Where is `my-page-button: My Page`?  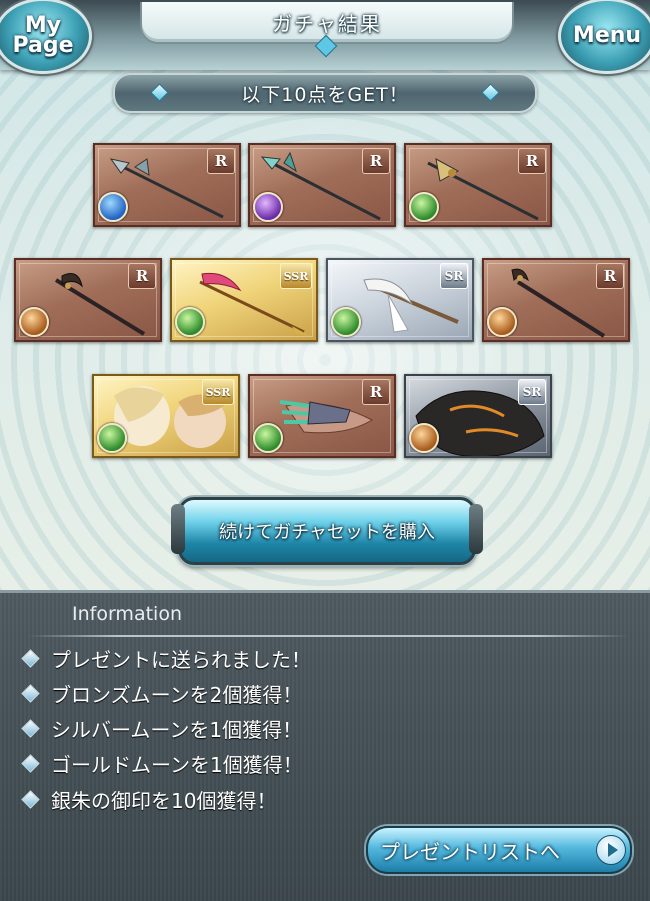
my-page-button: My Page is located at coordinates (46, 37).